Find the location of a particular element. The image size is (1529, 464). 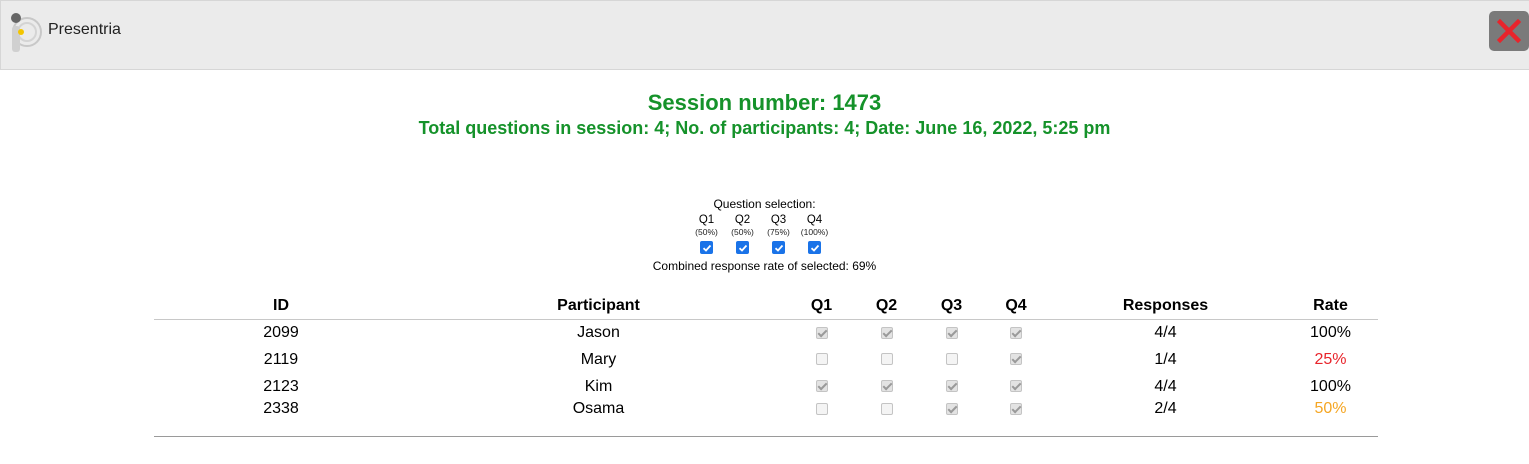

participant-name: Jason is located at coordinates (598, 332).